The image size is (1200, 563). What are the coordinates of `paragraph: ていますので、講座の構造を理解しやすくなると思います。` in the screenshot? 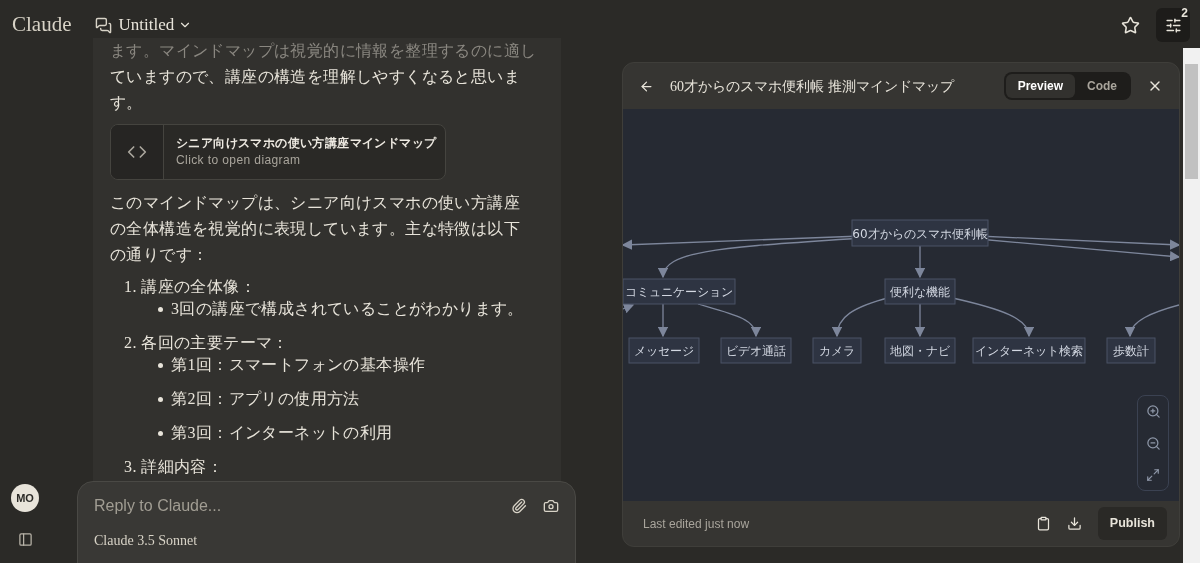 It's located at (315, 90).